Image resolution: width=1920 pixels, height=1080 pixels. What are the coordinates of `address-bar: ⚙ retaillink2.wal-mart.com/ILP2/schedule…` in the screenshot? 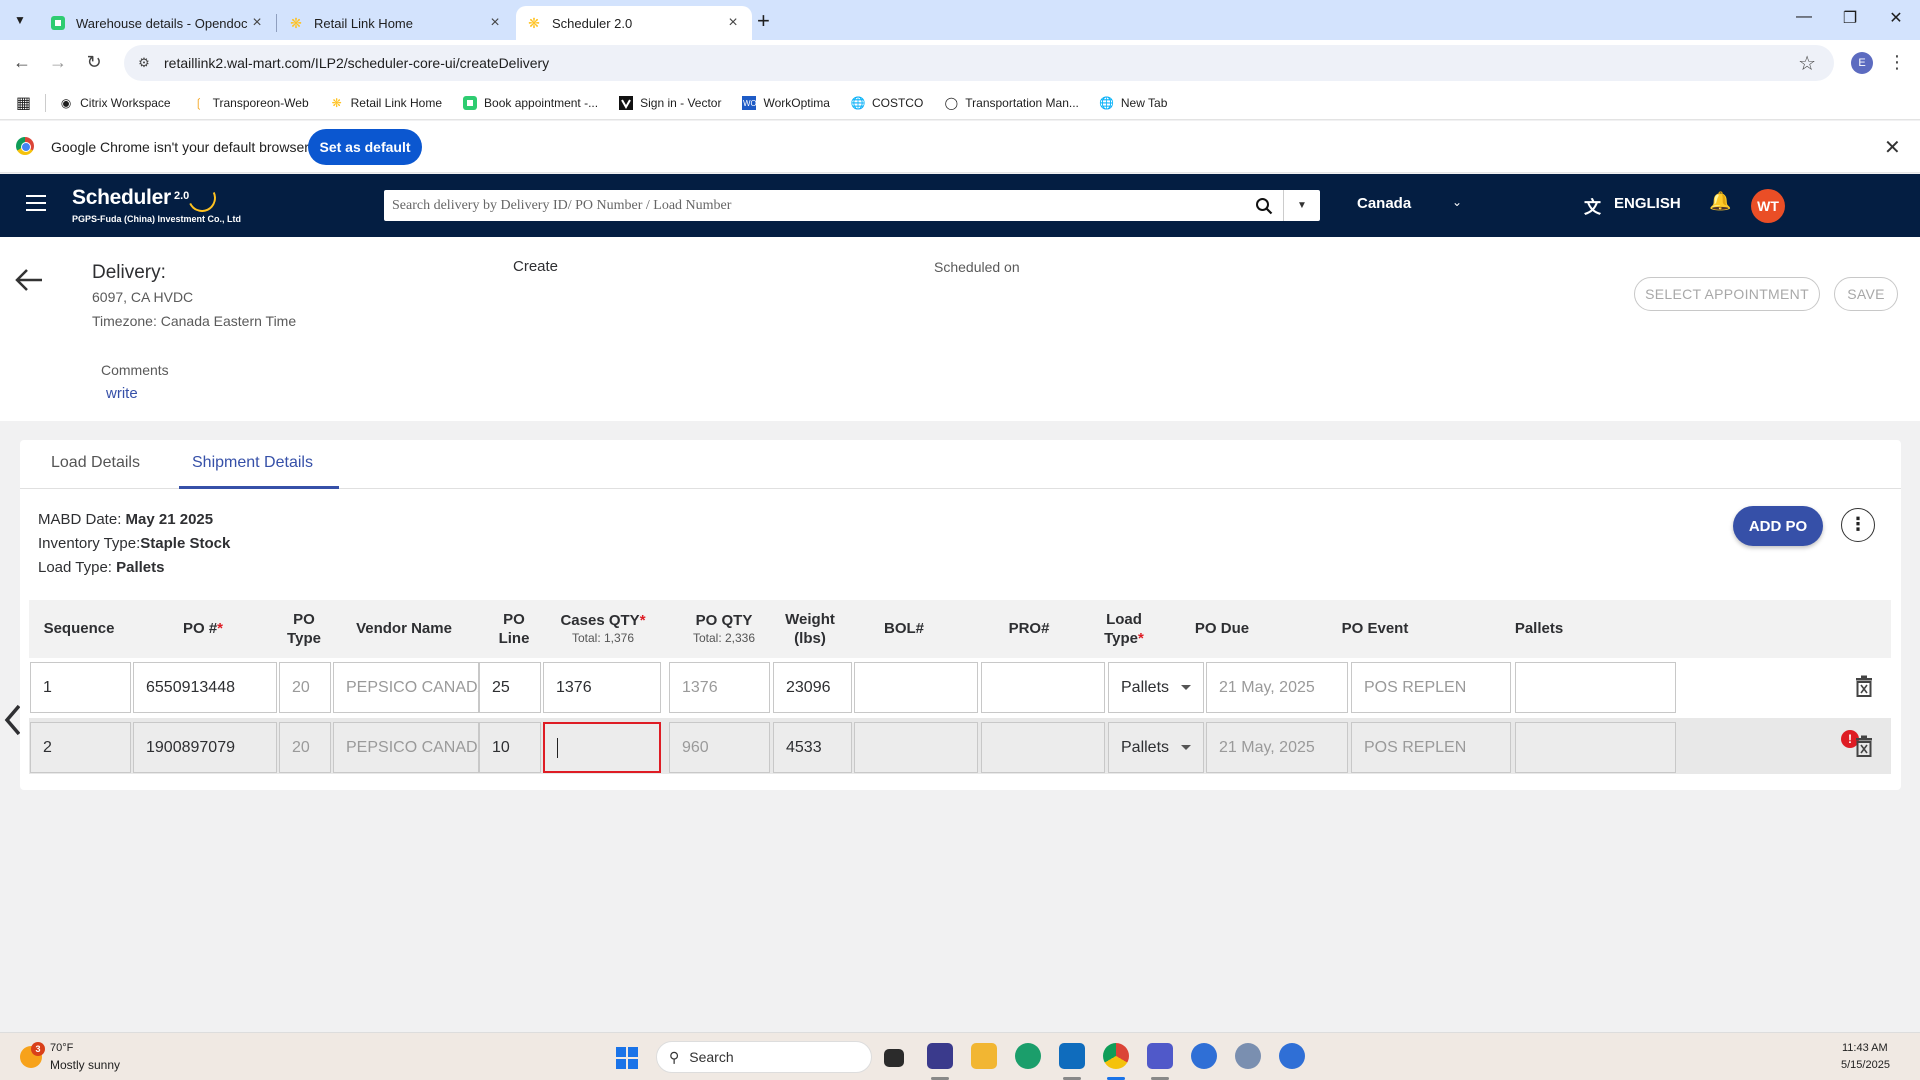 It's located at (979, 63).